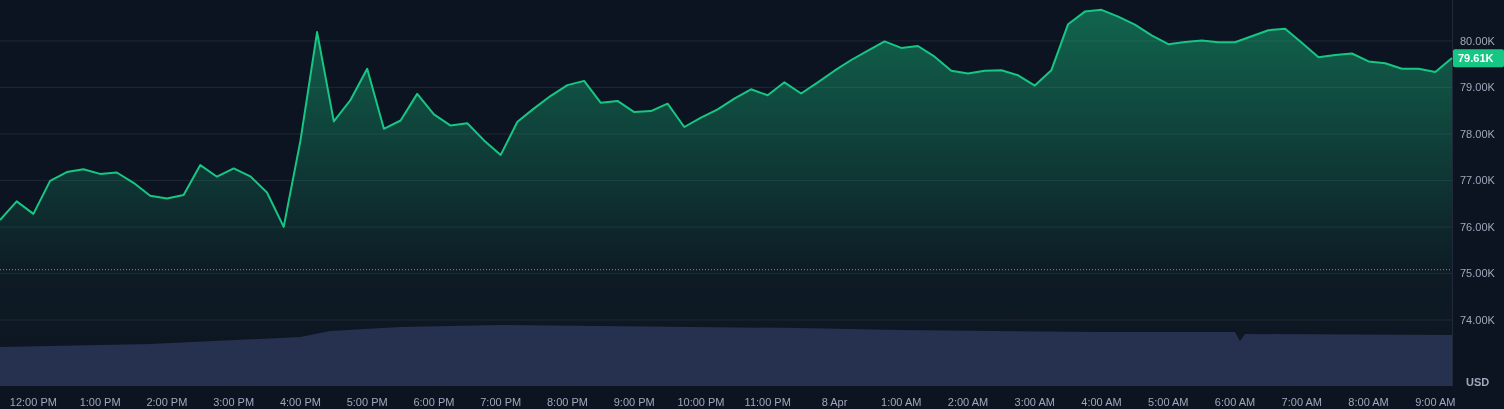  What do you see at coordinates (434, 402) in the screenshot?
I see `axis-label: 6:00 PM` at bounding box center [434, 402].